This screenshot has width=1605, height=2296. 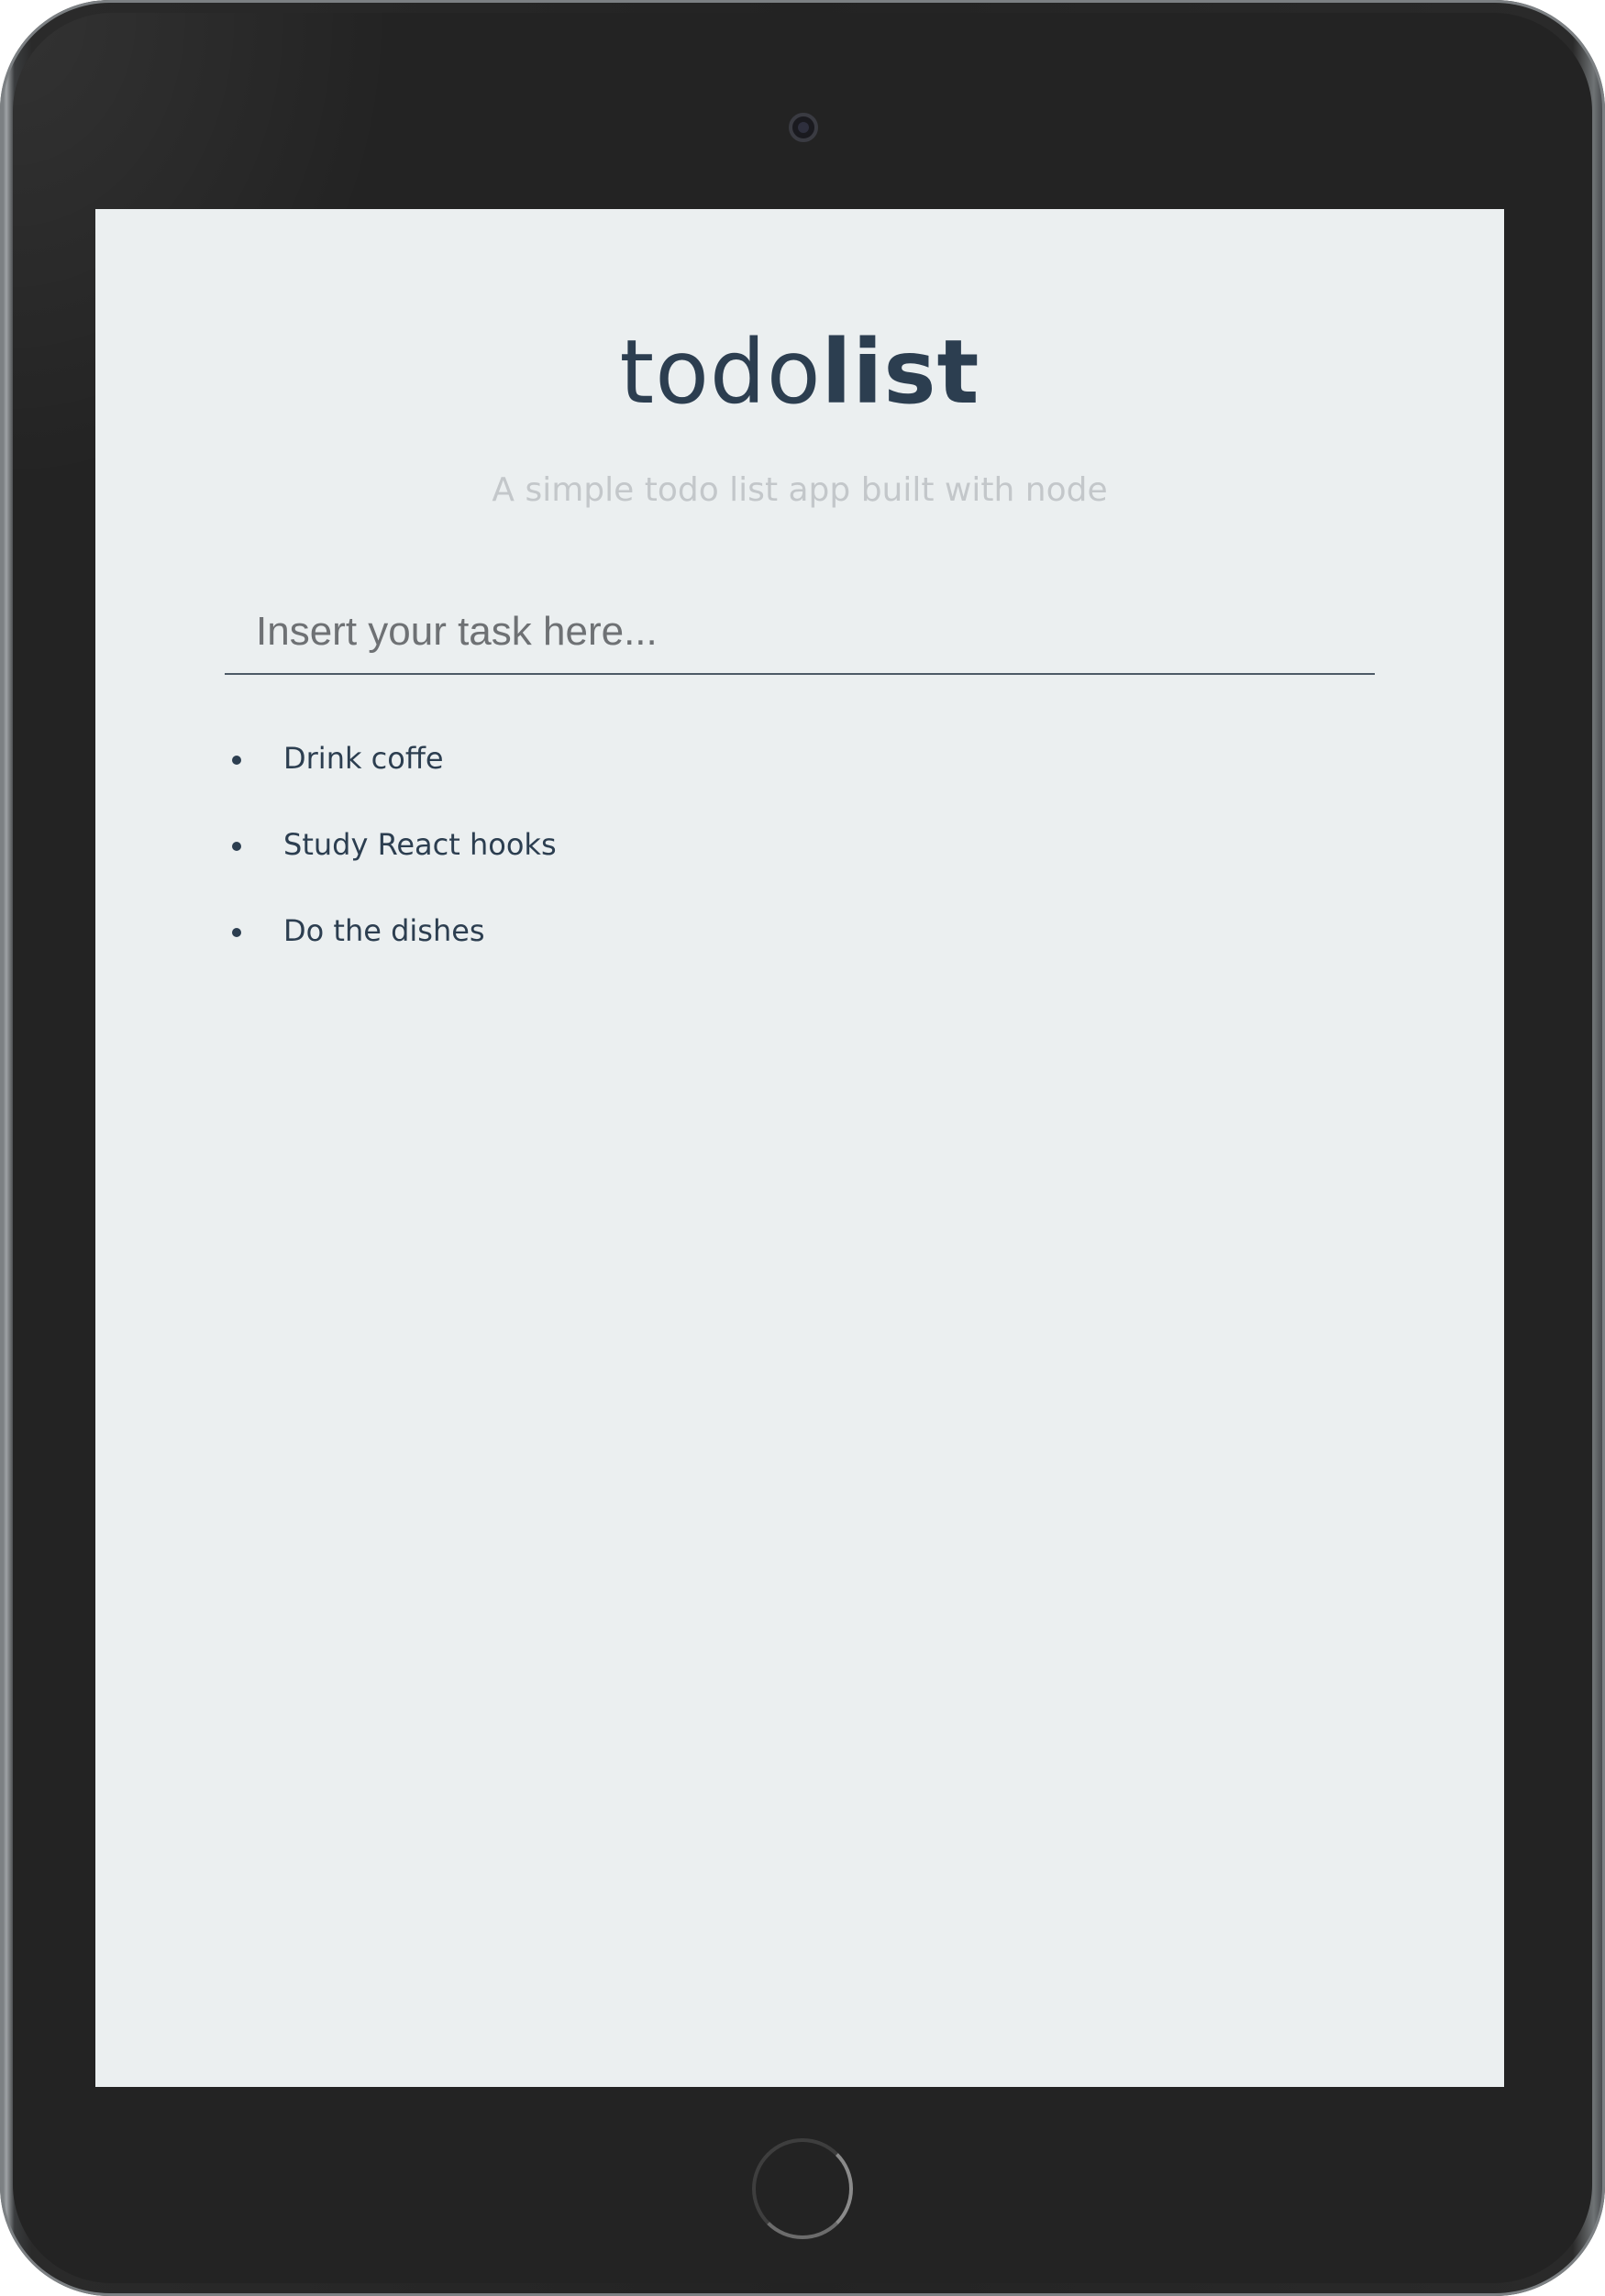 I want to click on todo-item: Drink coffe, so click(x=391, y=758).